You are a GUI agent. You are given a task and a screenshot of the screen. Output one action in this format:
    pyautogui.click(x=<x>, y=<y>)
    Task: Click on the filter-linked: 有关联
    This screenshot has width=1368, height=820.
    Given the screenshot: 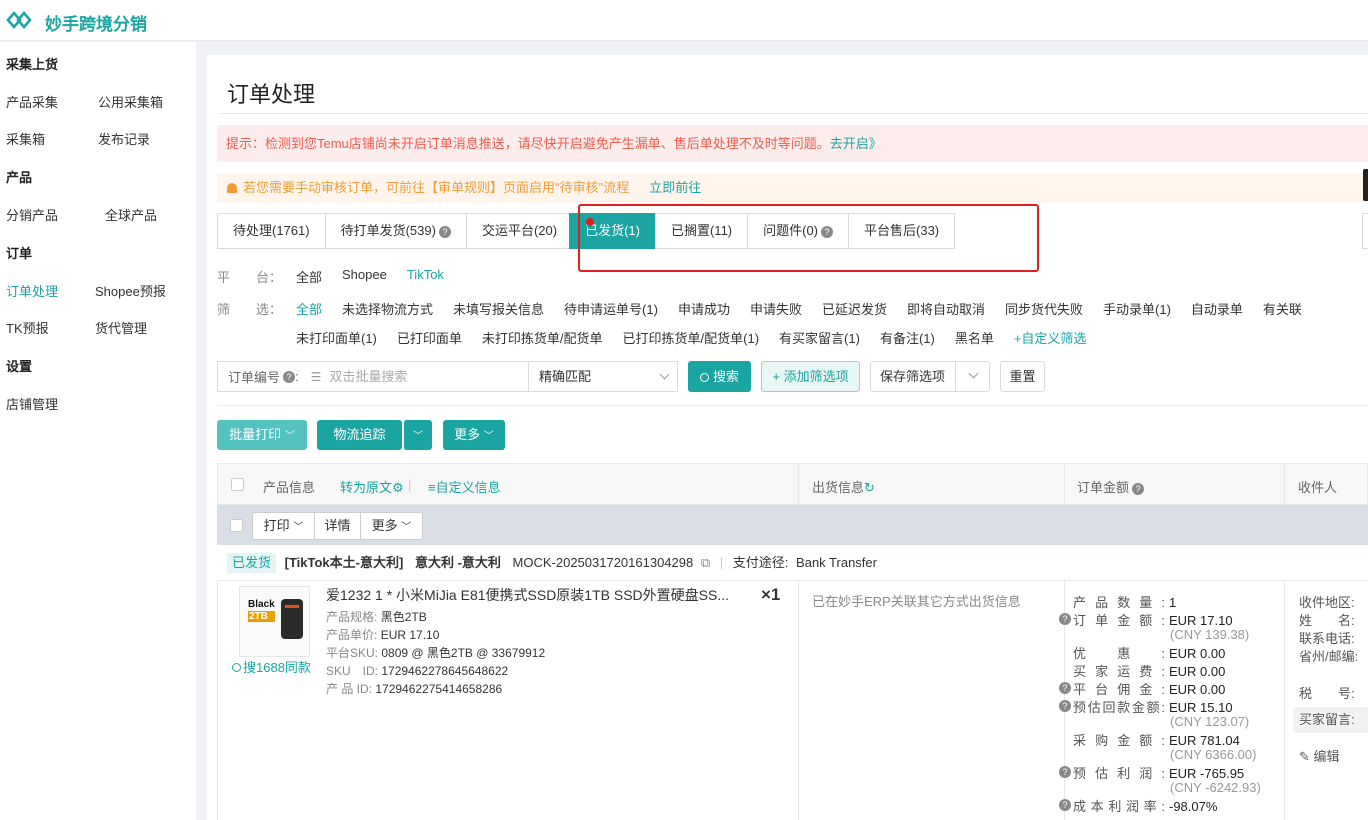 What is the action you would take?
    pyautogui.click(x=1282, y=308)
    